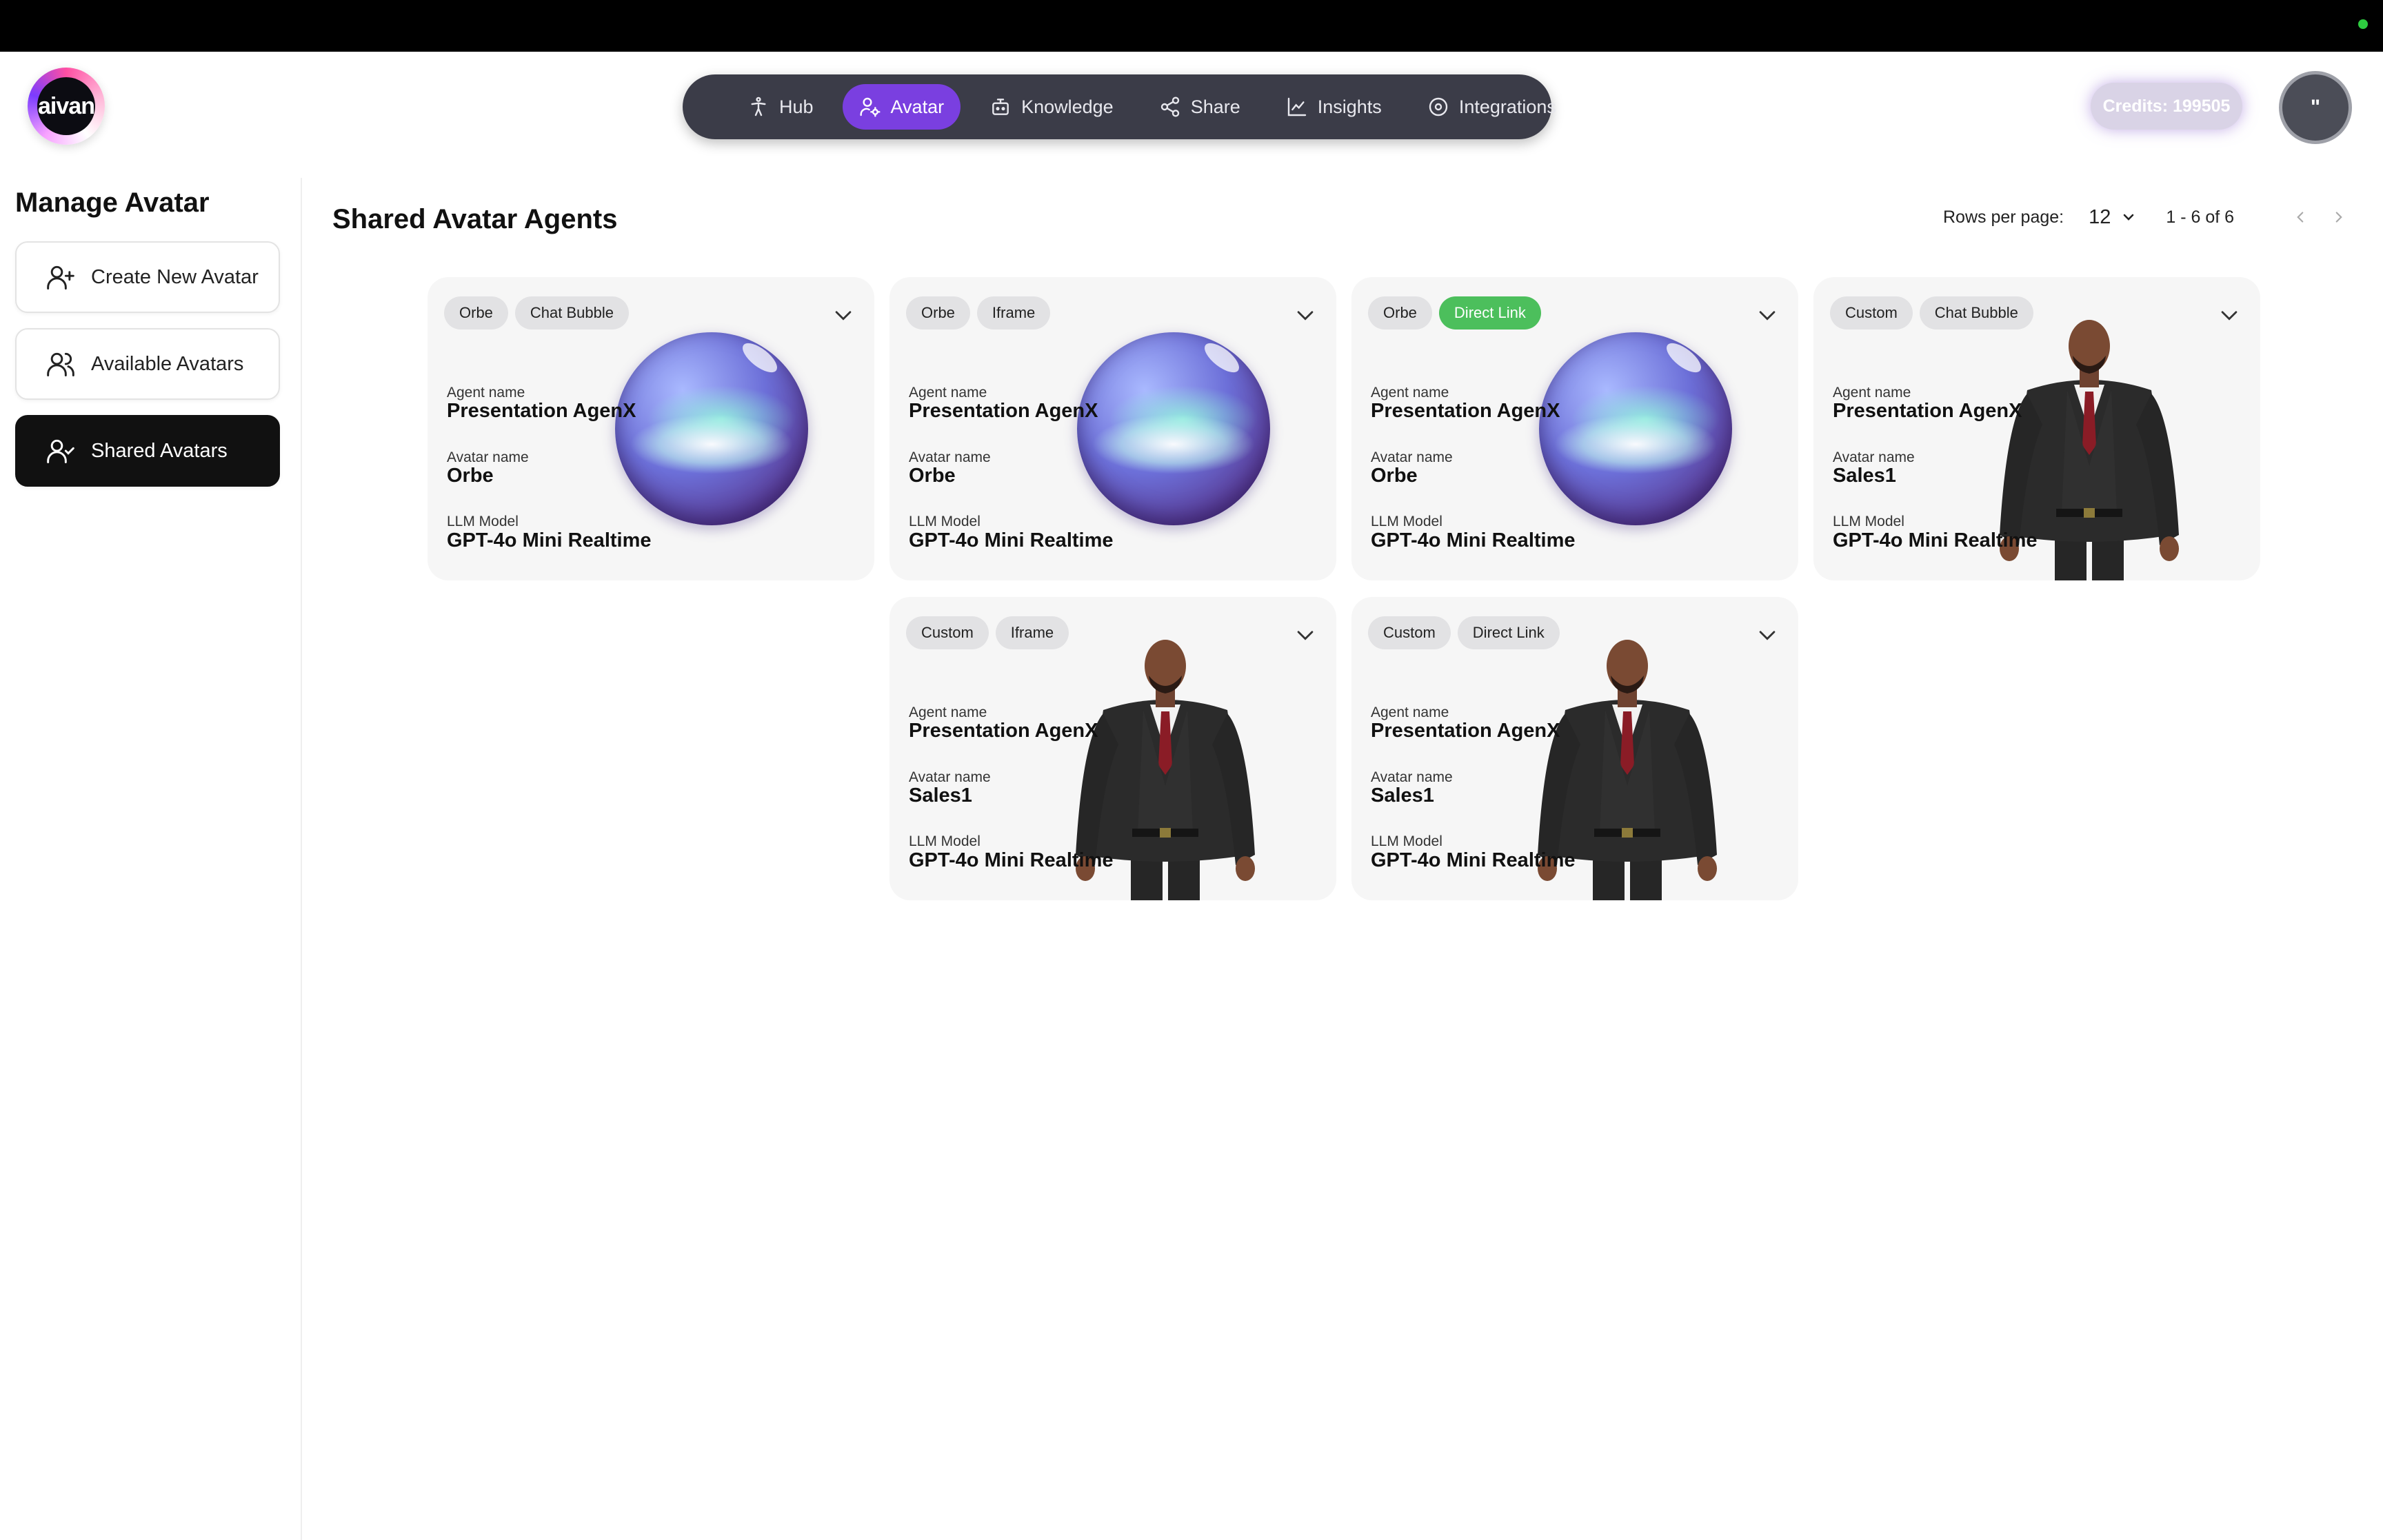  I want to click on nav-label: Share, so click(1215, 106).